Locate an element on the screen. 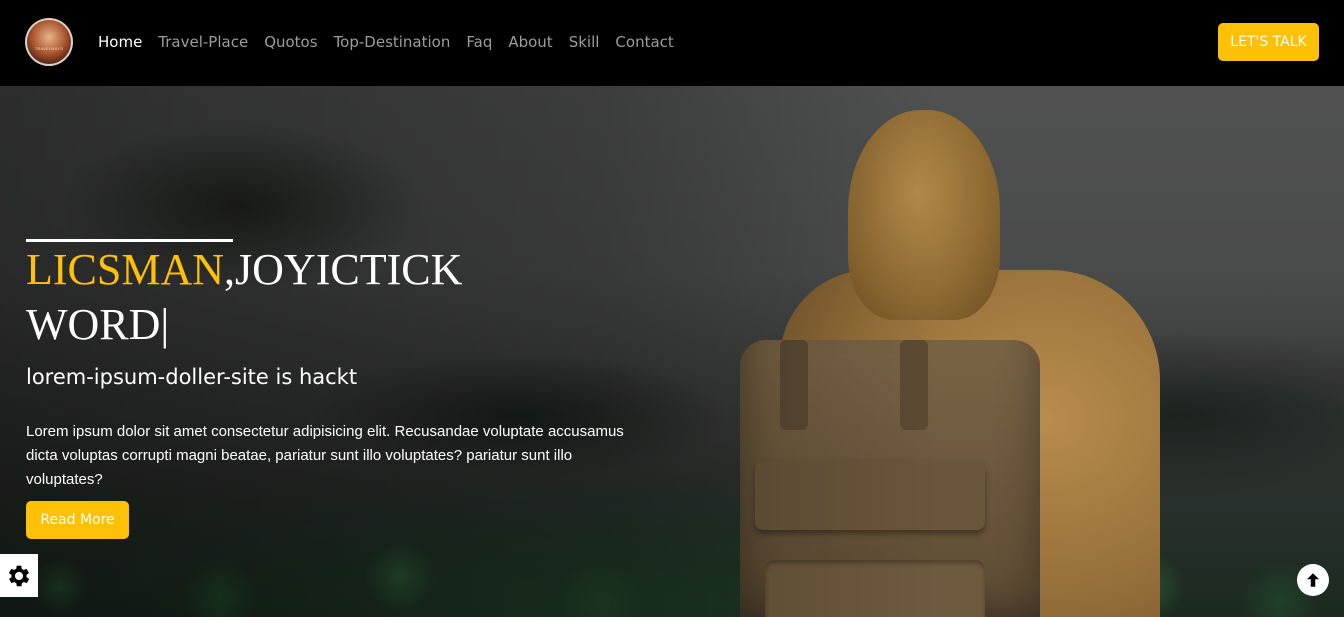 This screenshot has height=617, width=1344. hero-title-line2: WORD| is located at coordinates (98, 324).